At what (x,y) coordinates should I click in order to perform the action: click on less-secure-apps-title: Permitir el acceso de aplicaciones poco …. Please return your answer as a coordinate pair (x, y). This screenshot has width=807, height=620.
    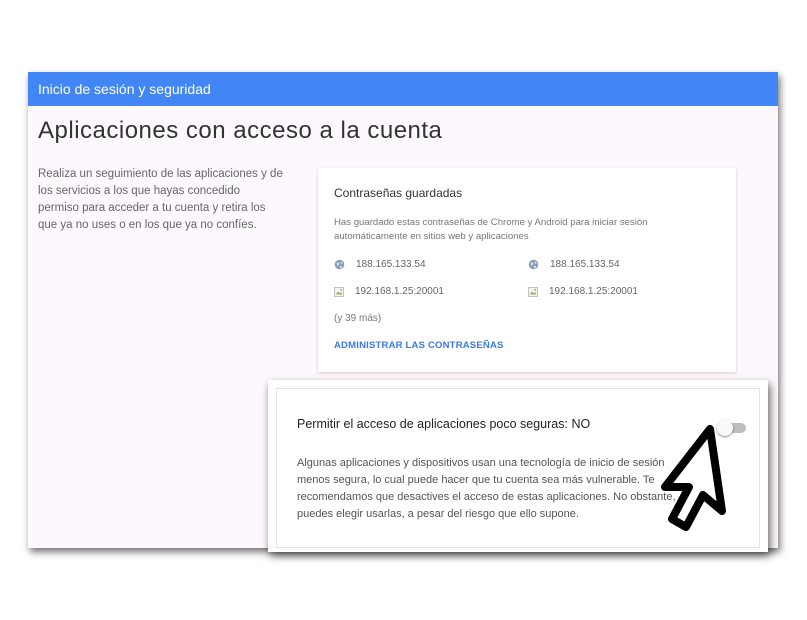
    Looking at the image, I should click on (444, 424).